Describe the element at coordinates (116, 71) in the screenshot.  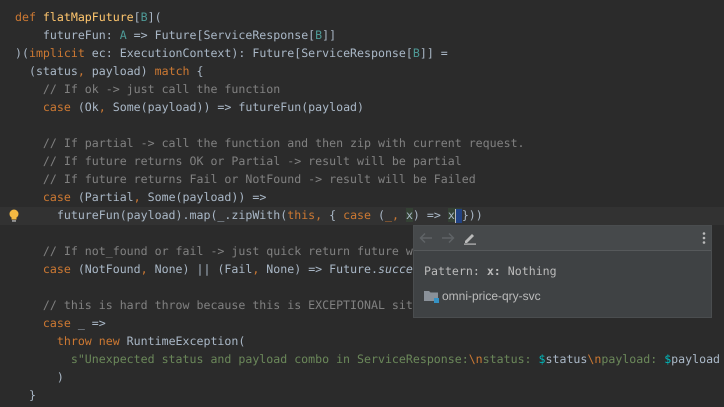
I see `code-line: (status, payload) match {` at that location.